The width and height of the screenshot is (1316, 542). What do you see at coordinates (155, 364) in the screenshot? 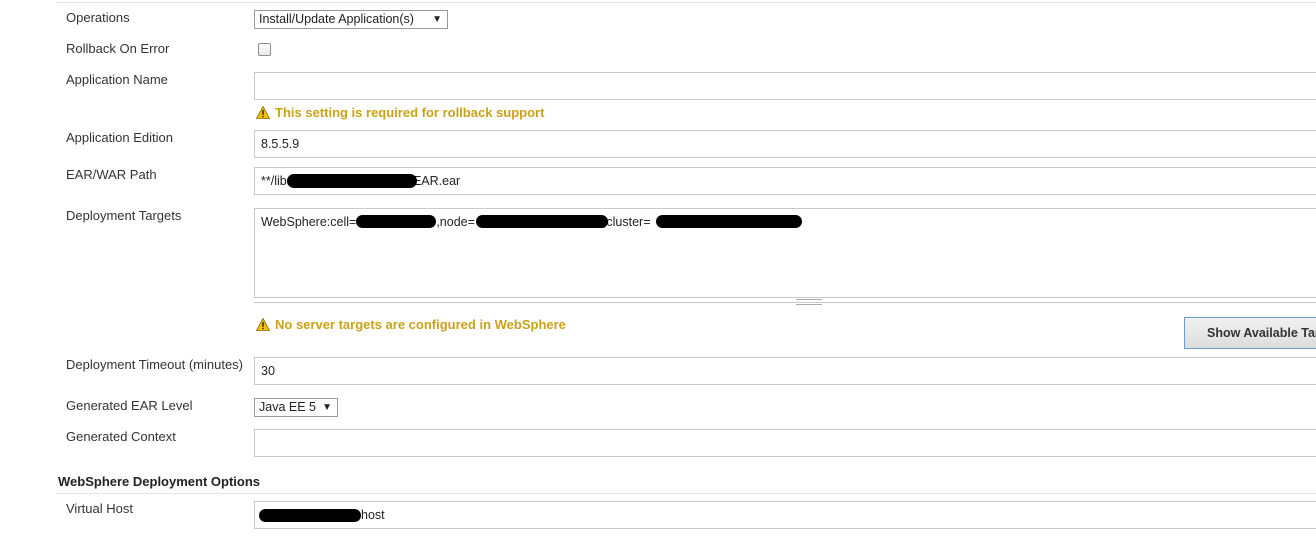
I see `timeout-label: Deployment Timeout (minutes)` at bounding box center [155, 364].